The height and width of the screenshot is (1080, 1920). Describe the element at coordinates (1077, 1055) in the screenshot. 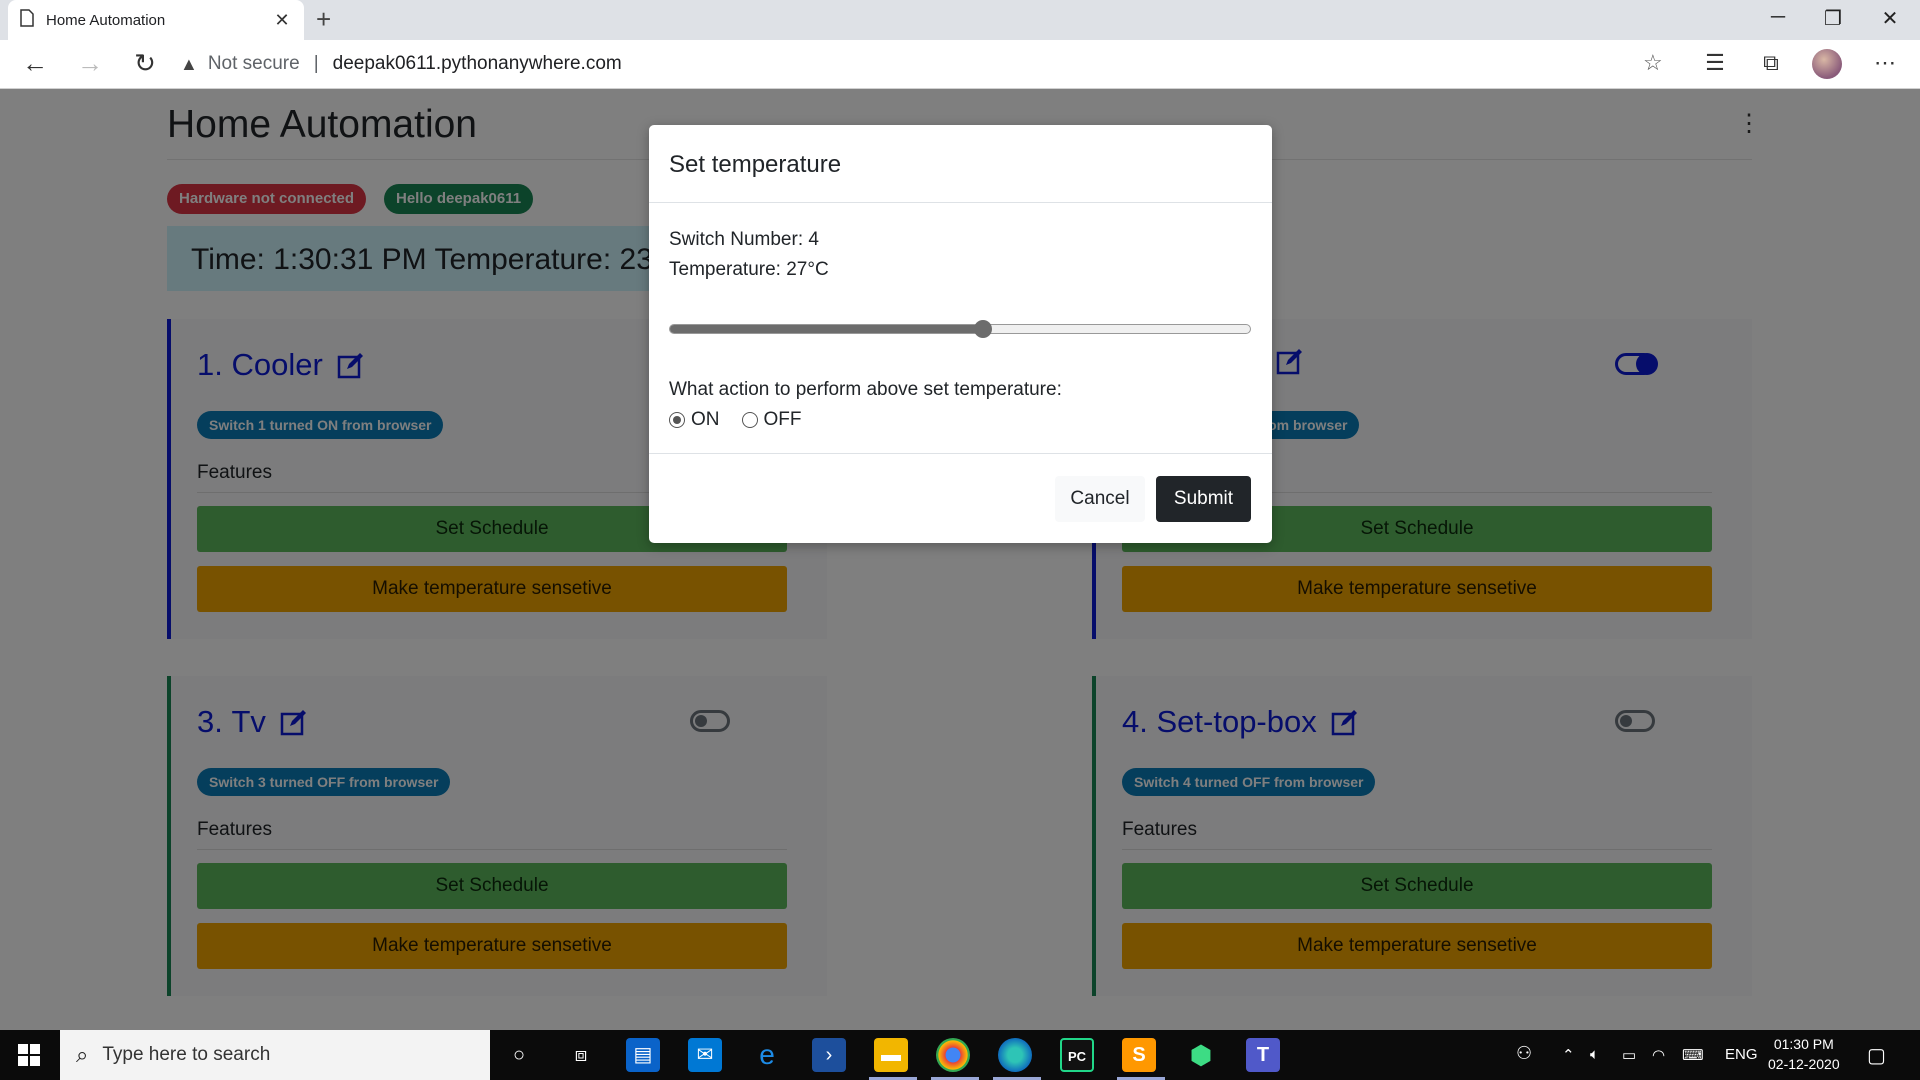

I see `pycharm-icon: PC` at that location.